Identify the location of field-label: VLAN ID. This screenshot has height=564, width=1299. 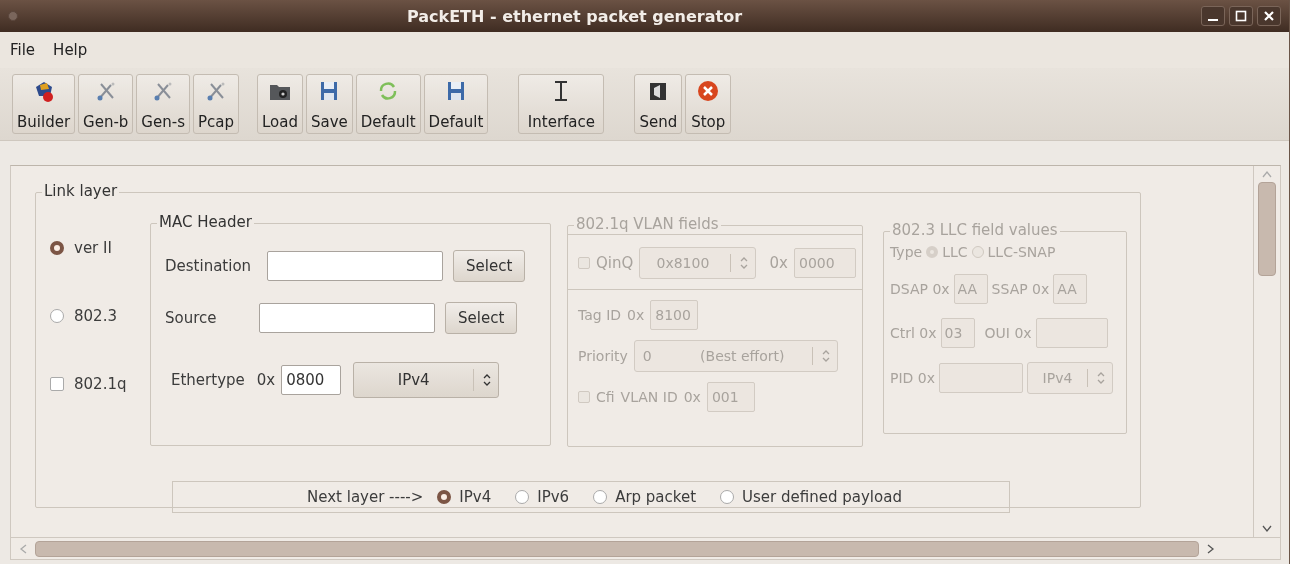
(649, 397).